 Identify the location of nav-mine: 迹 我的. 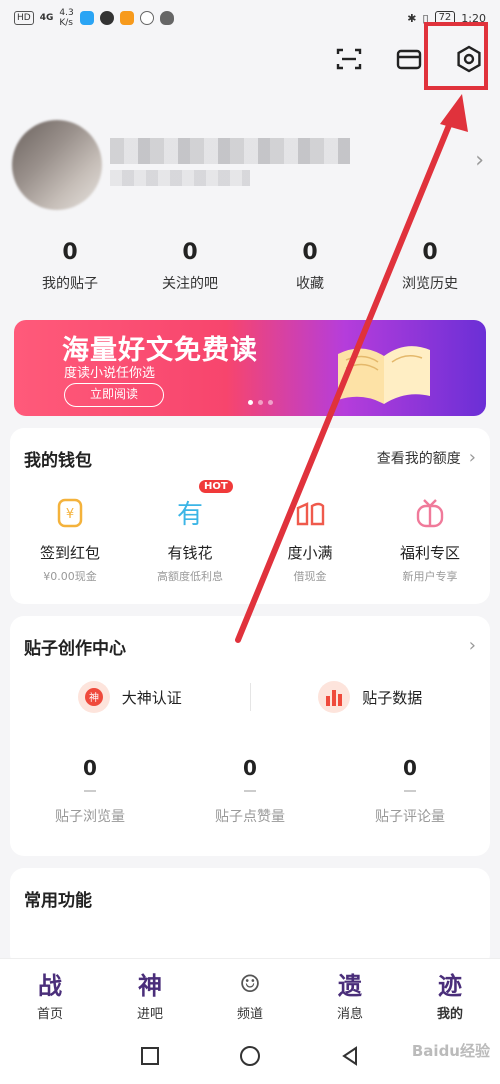
(450, 994).